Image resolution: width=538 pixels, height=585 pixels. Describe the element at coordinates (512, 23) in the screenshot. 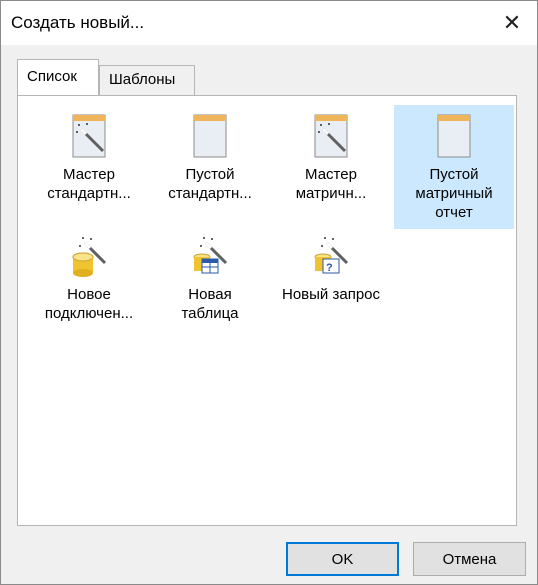

I see `close-icon: ✕` at that location.